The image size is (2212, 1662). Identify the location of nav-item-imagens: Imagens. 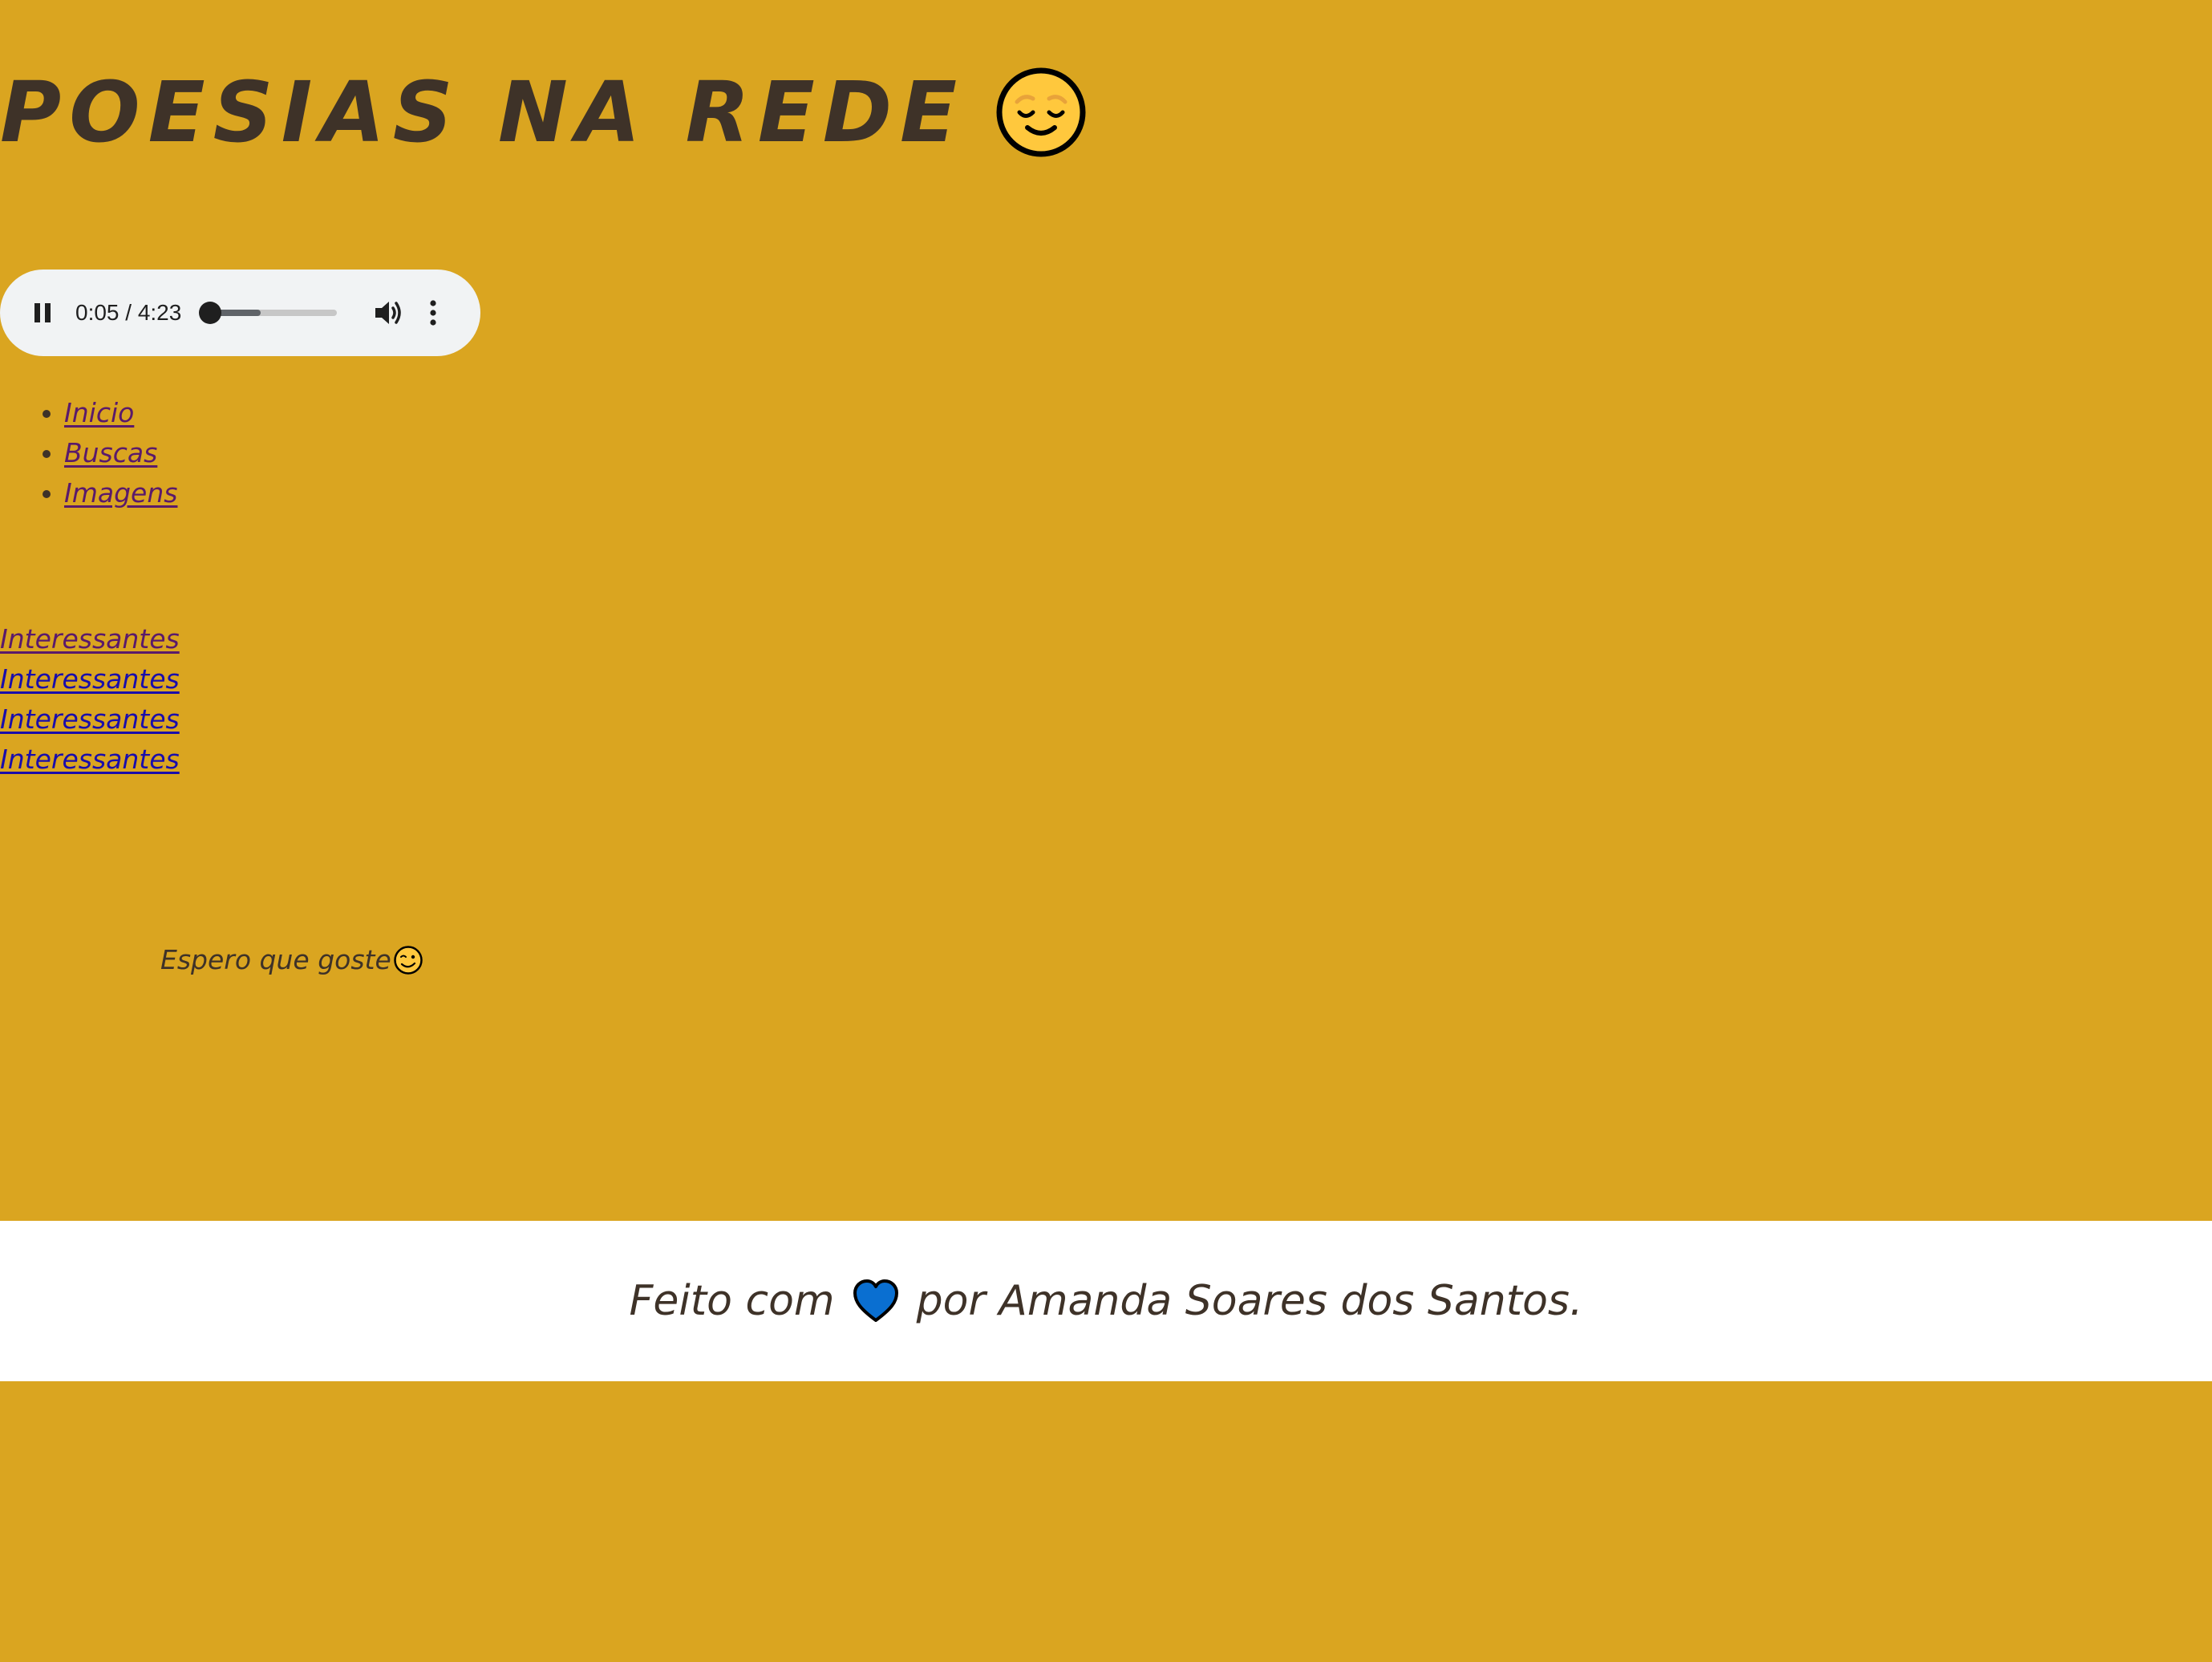
(120, 493).